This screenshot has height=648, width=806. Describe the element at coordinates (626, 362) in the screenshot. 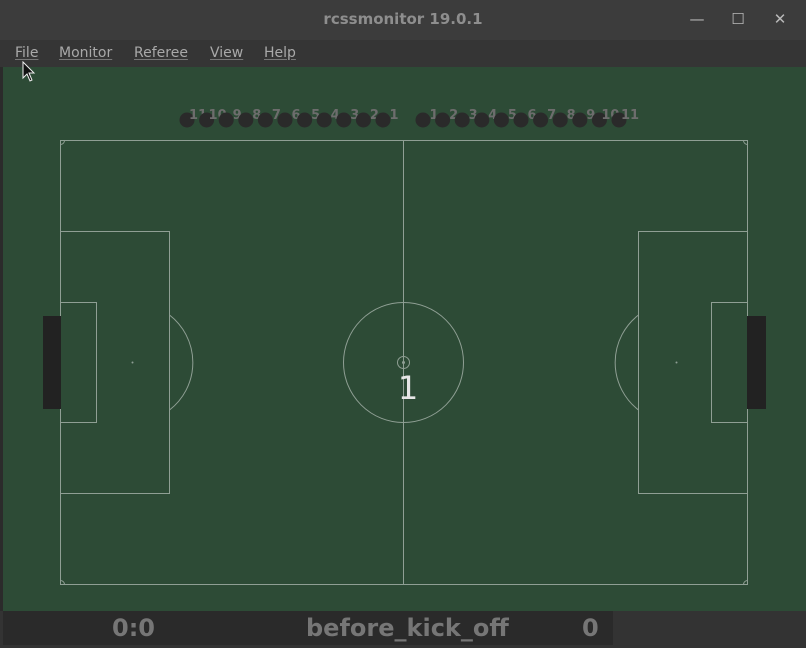

I see `right-penalty-arc` at that location.